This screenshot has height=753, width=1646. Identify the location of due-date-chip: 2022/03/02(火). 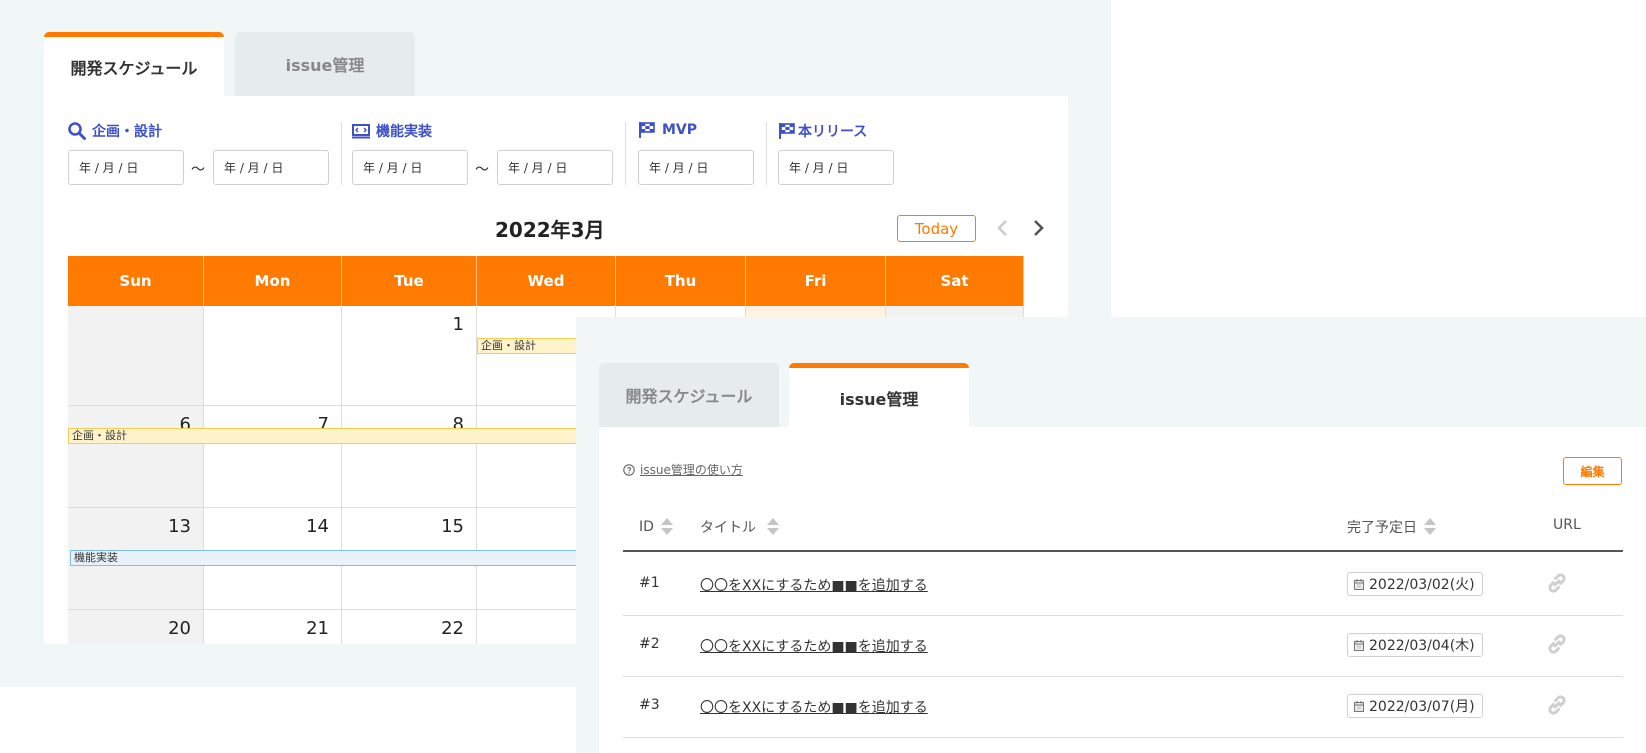
(1415, 584).